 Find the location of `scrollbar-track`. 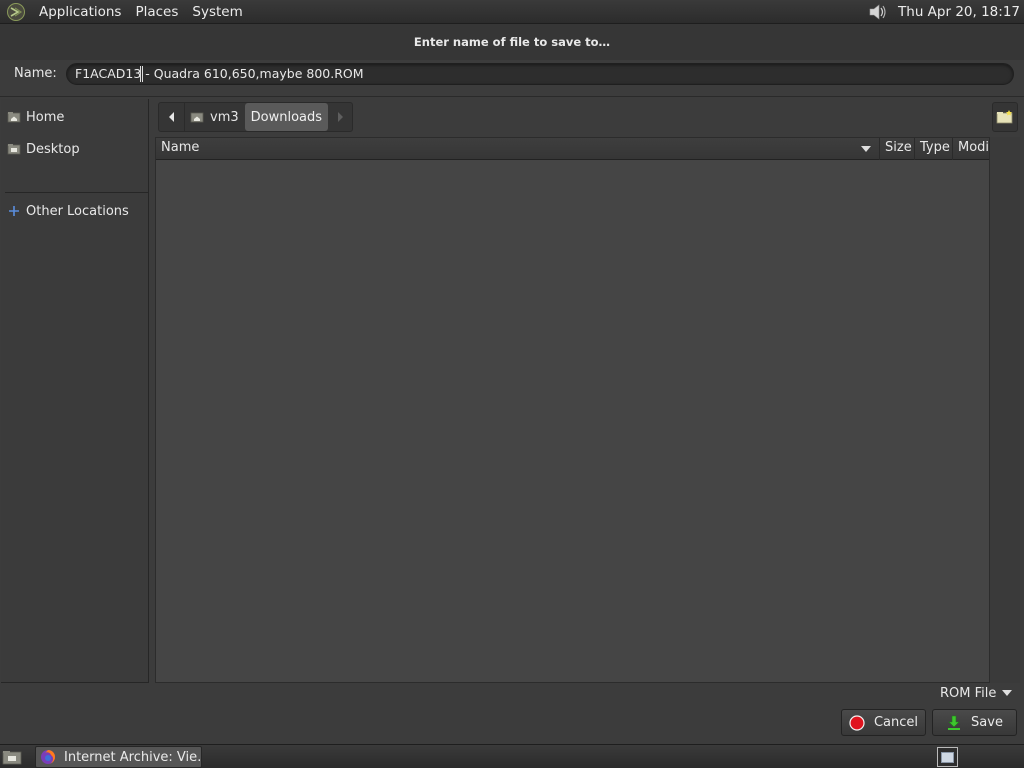

scrollbar-track is located at coordinates (1005, 410).